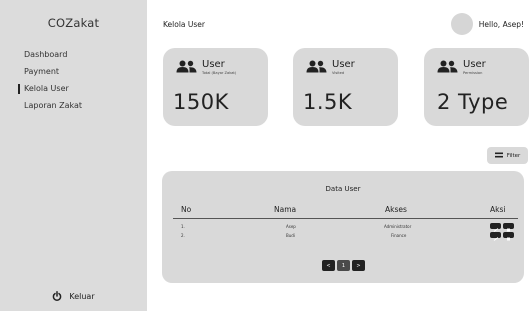 Image resolution: width=532 pixels, height=311 pixels. What do you see at coordinates (358, 265) in the screenshot?
I see `next-page-button: >` at bounding box center [358, 265].